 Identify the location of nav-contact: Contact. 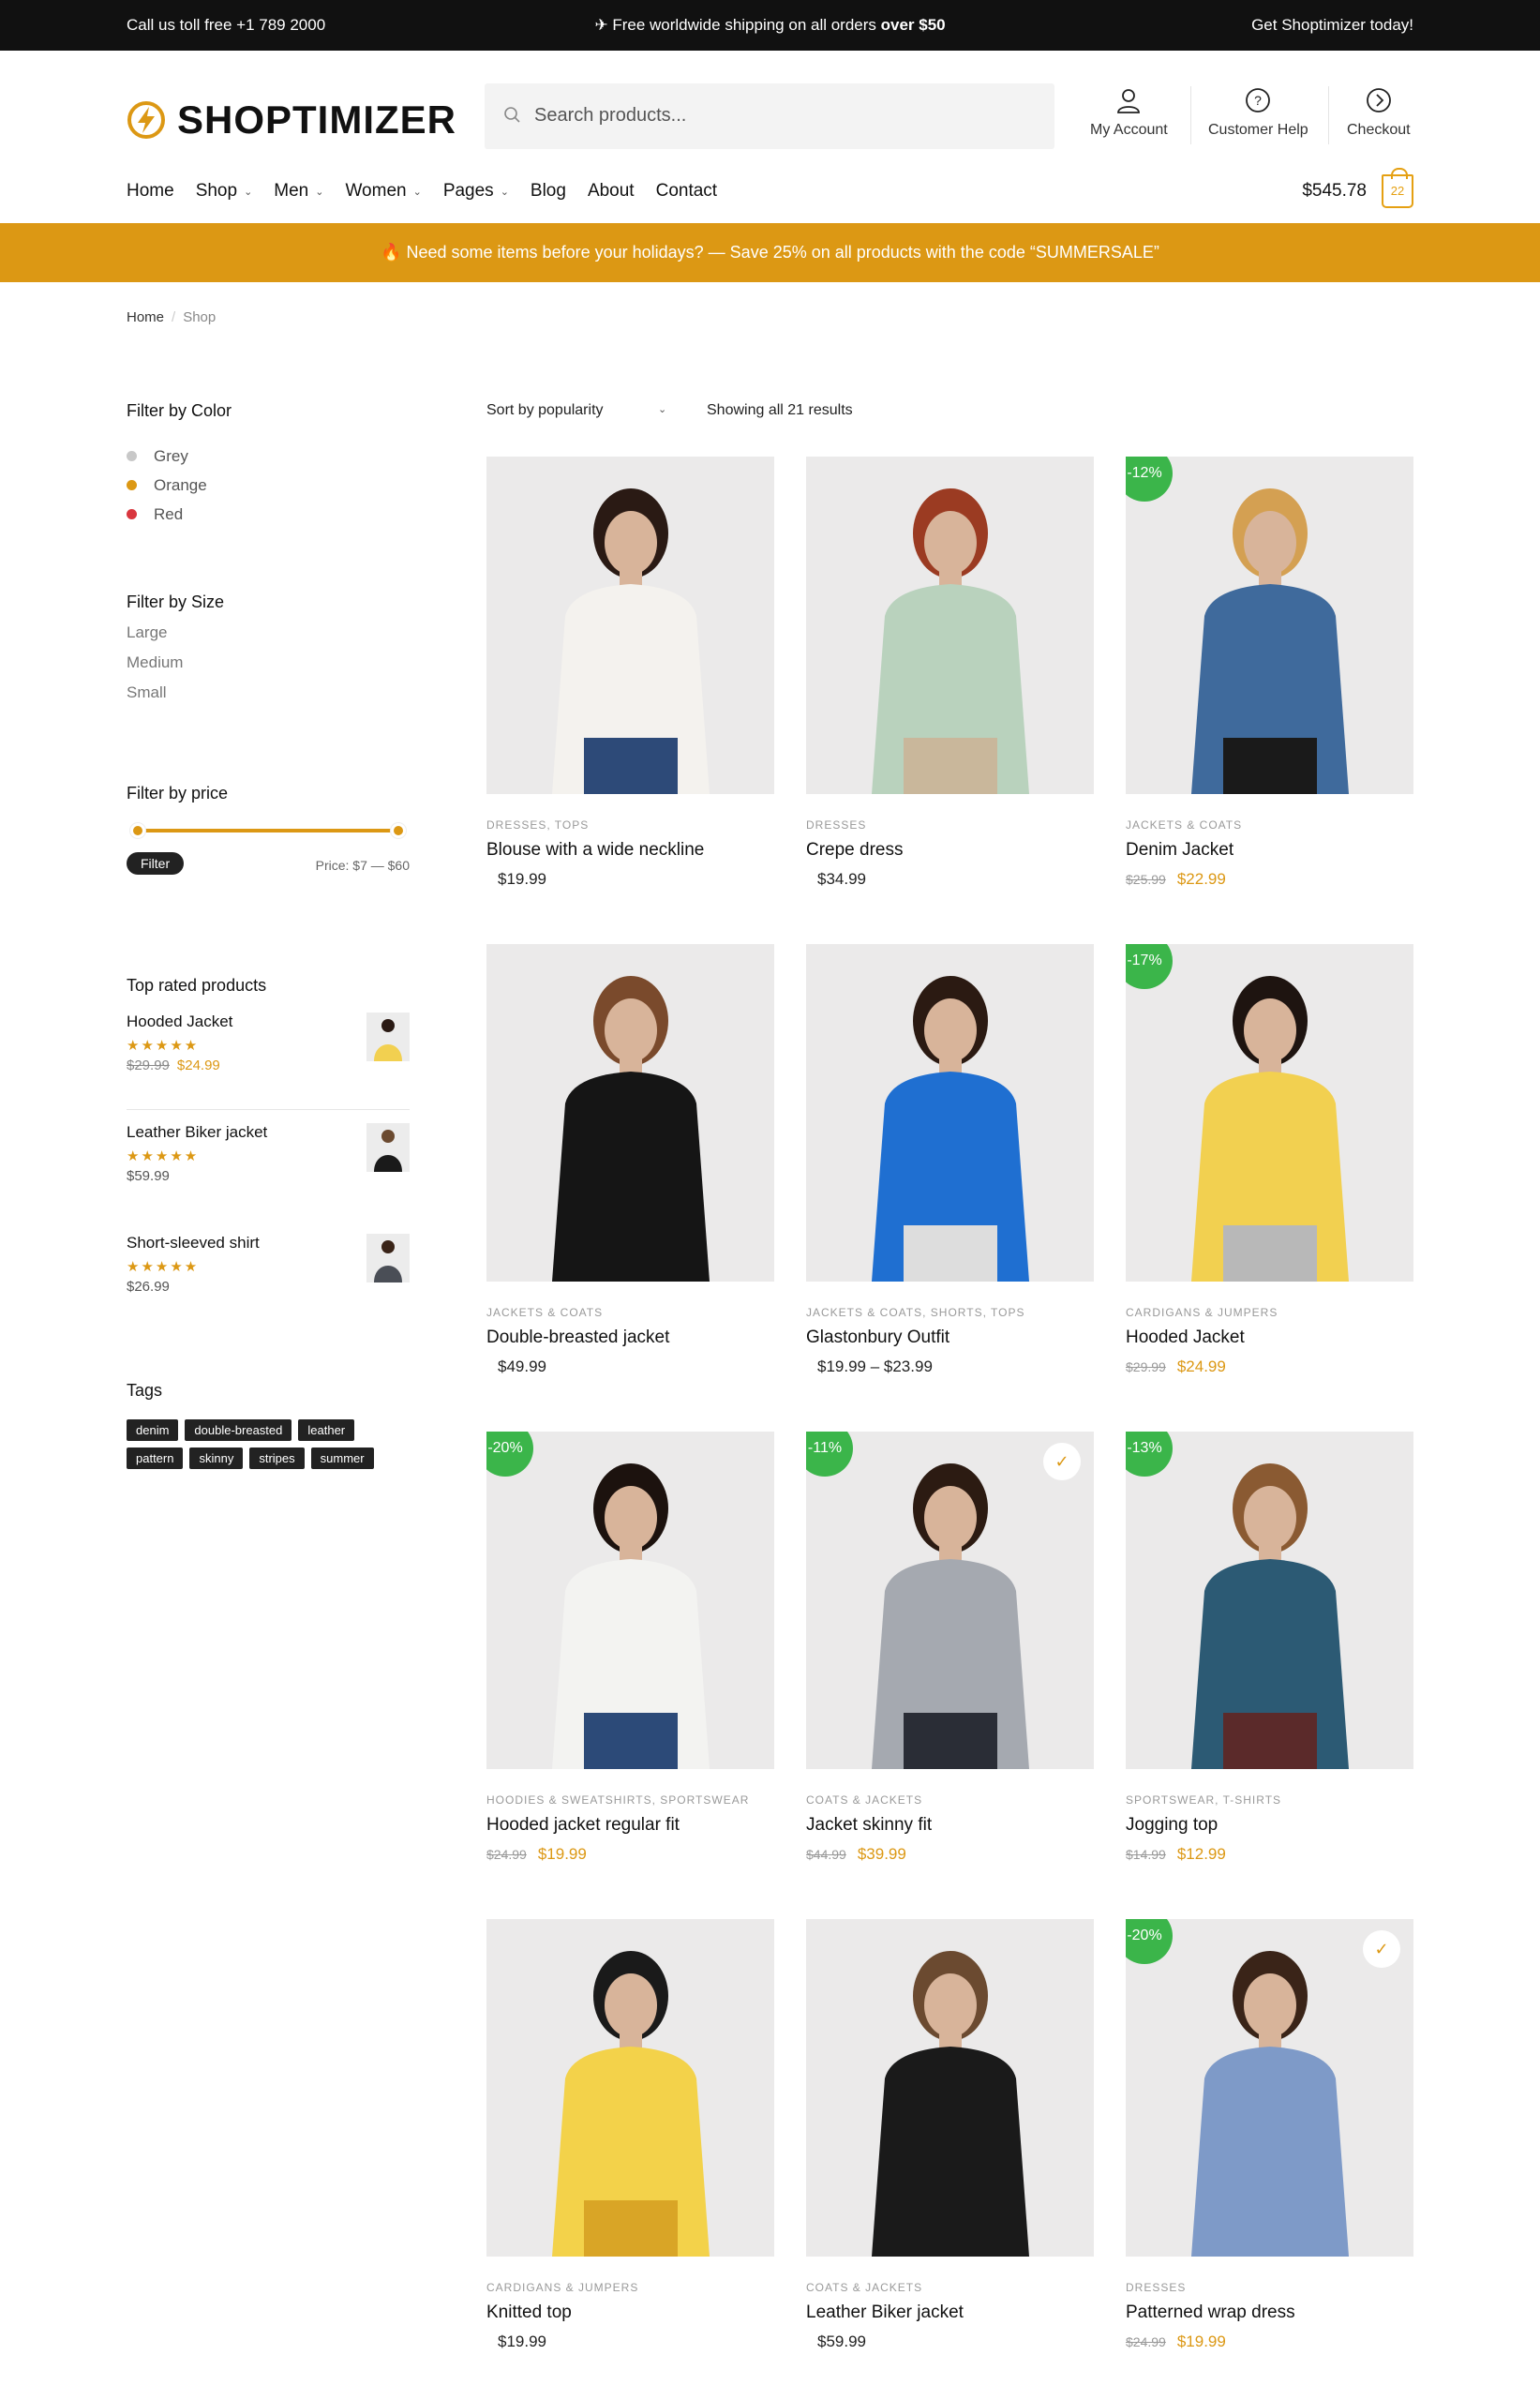
(686, 191).